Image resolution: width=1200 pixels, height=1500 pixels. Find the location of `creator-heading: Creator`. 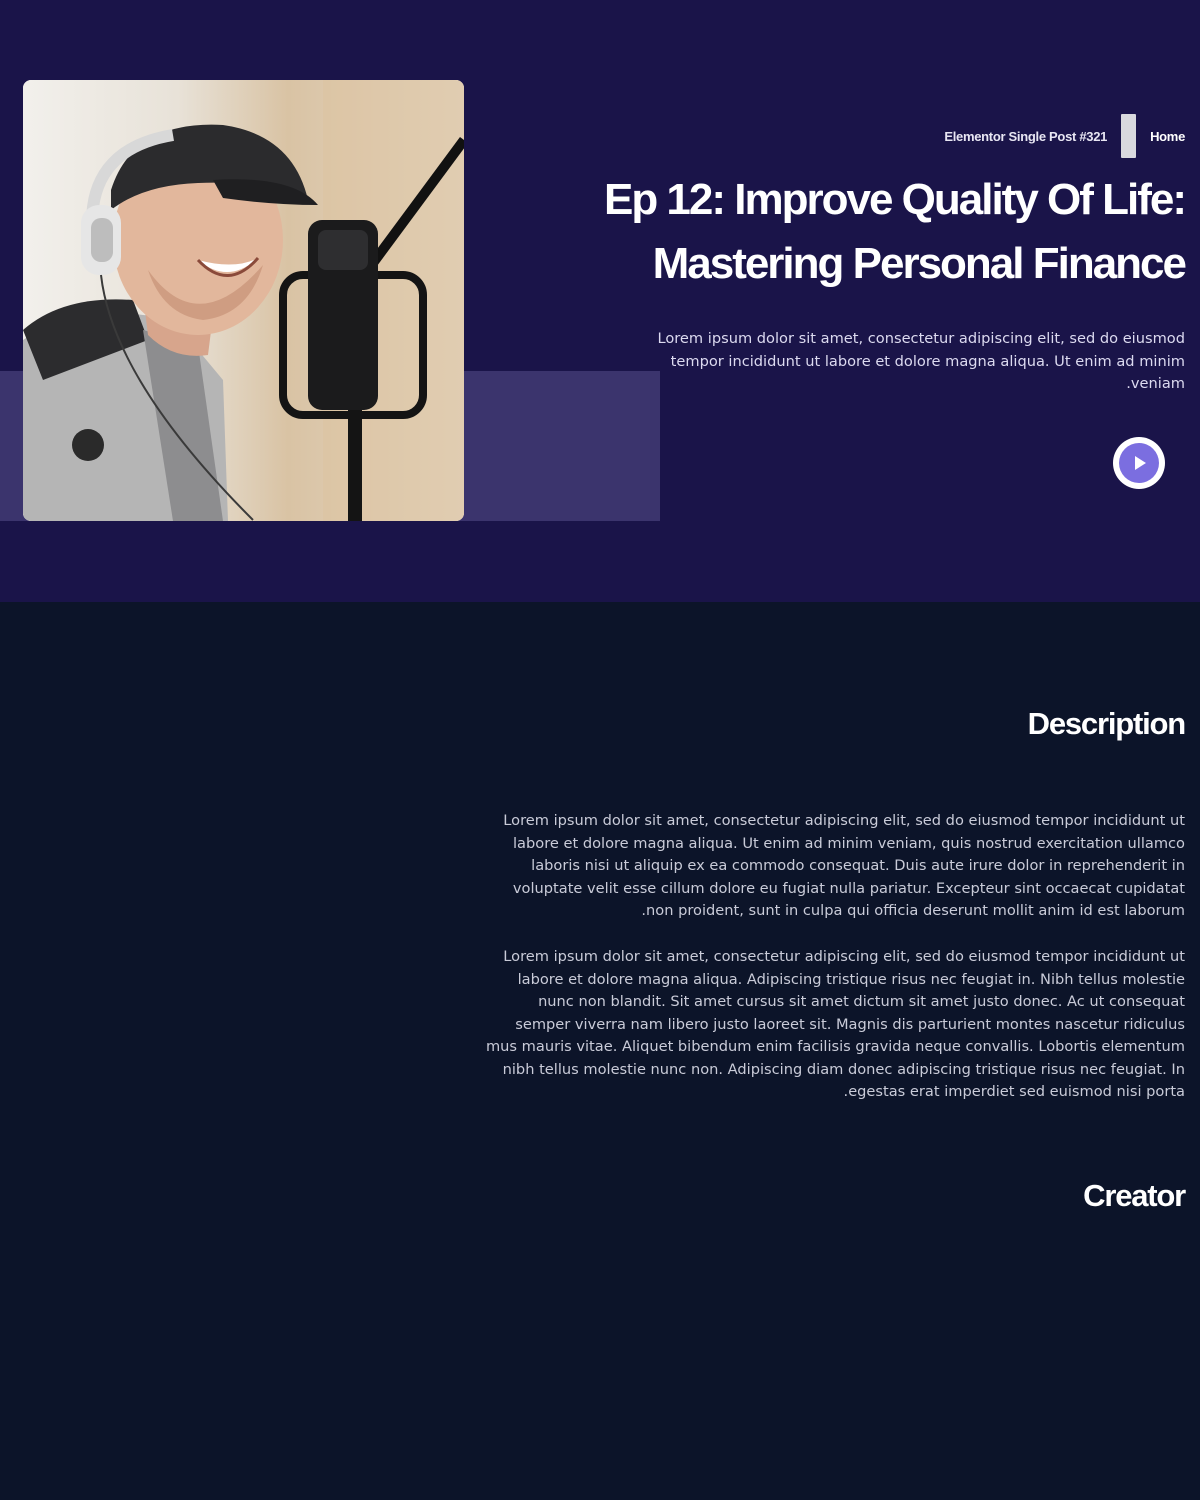

creator-heading: Creator is located at coordinates (1134, 1195).